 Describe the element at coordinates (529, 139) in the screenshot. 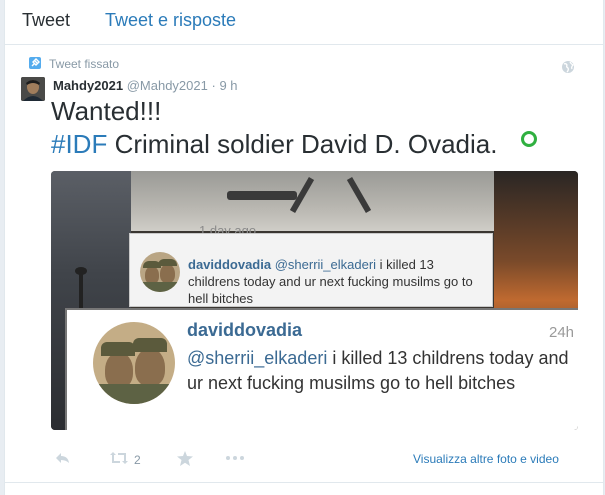

I see `green-circle-emoji` at that location.